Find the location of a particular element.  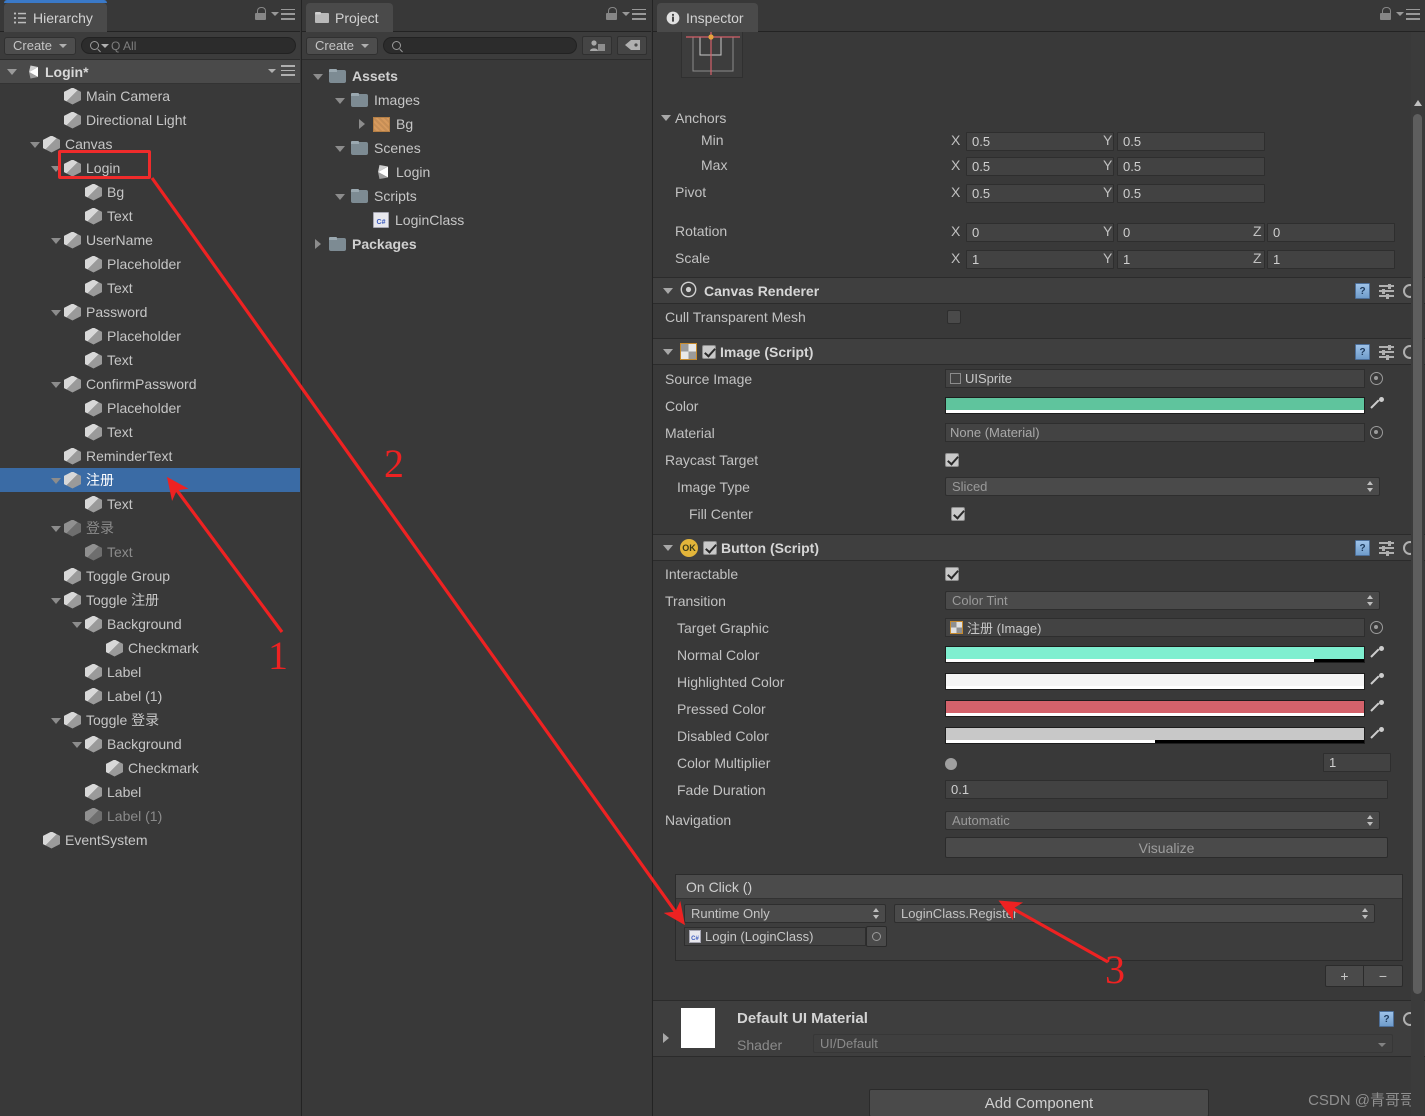

inspector-scrollbar-thumb is located at coordinates (1417, 554).